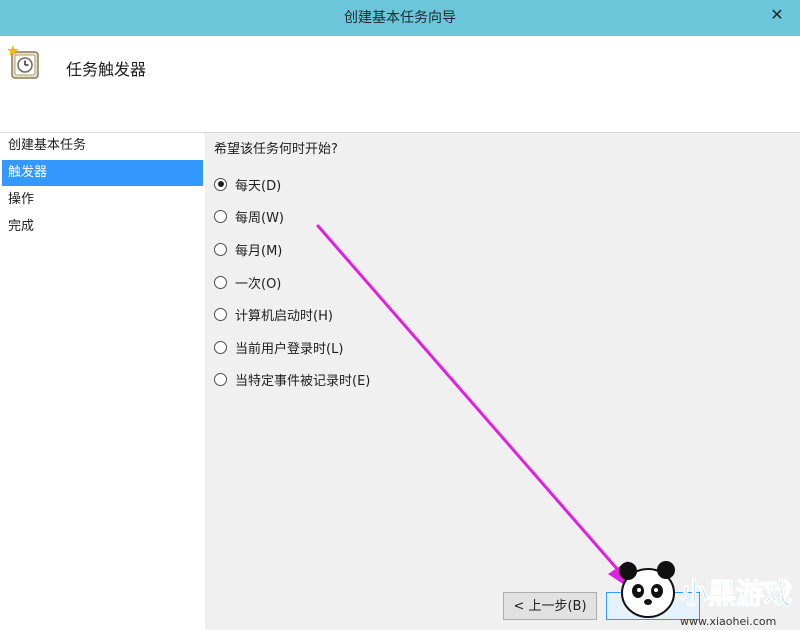 Image resolution: width=800 pixels, height=630 pixels. Describe the element at coordinates (220, 315) in the screenshot. I see `radio-at-startup` at that location.